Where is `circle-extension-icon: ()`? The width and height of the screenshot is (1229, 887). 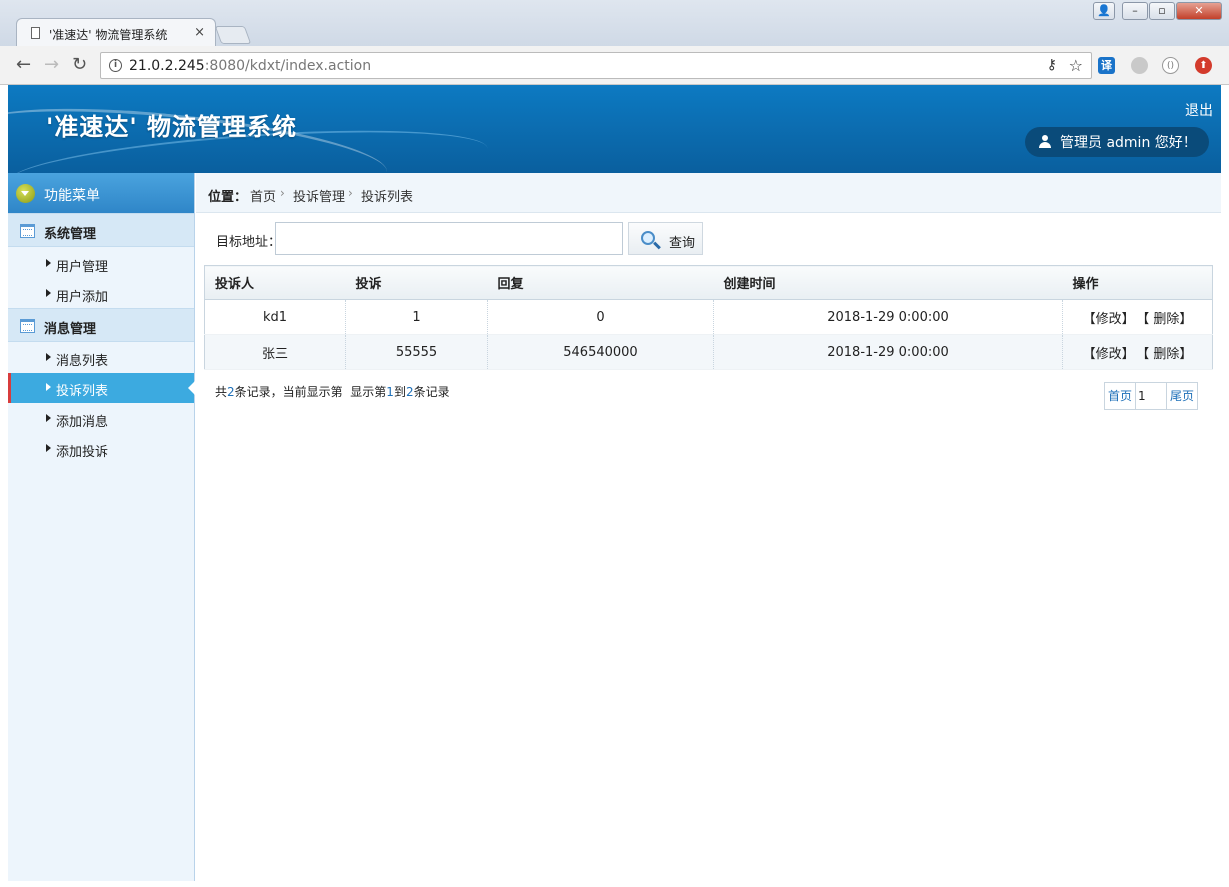 circle-extension-icon: () is located at coordinates (1170, 65).